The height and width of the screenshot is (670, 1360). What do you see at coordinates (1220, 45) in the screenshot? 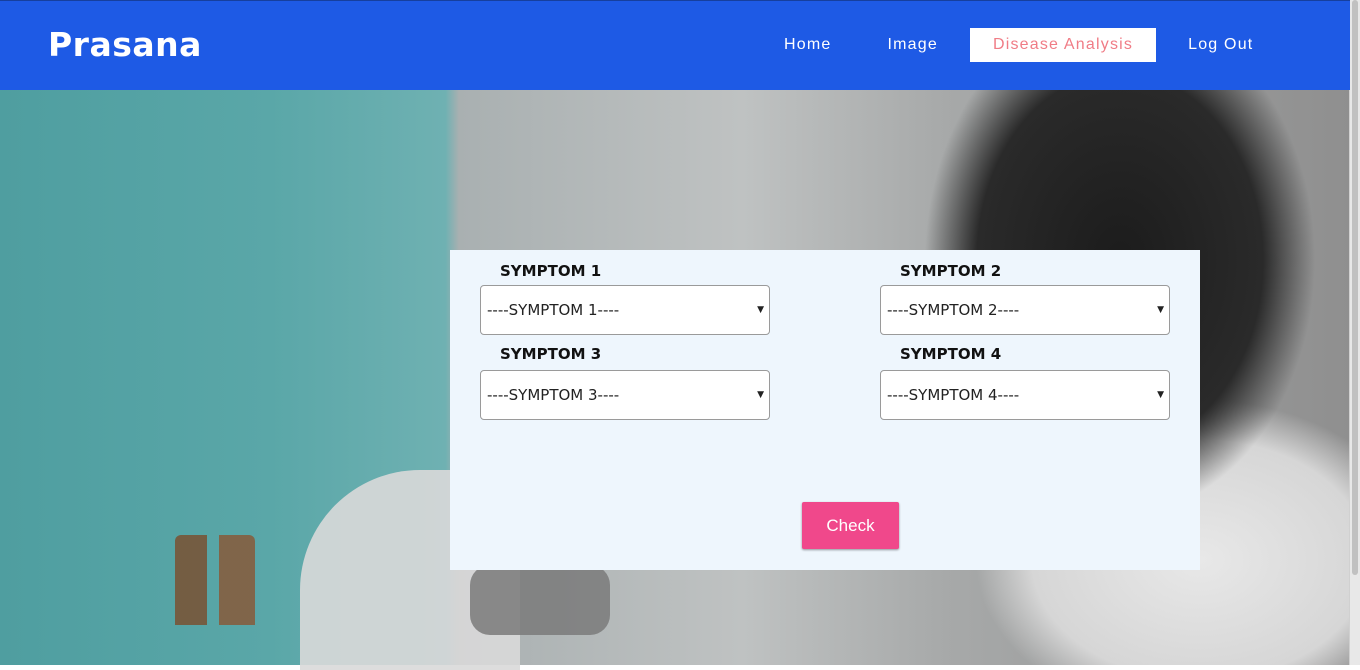
I see `nav-log-out: Log Out` at bounding box center [1220, 45].